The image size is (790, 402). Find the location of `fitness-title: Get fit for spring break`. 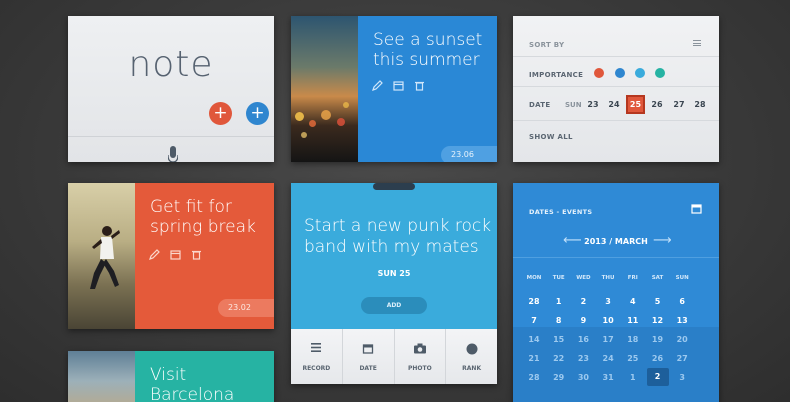

fitness-title: Get fit for spring break is located at coordinates (203, 217).